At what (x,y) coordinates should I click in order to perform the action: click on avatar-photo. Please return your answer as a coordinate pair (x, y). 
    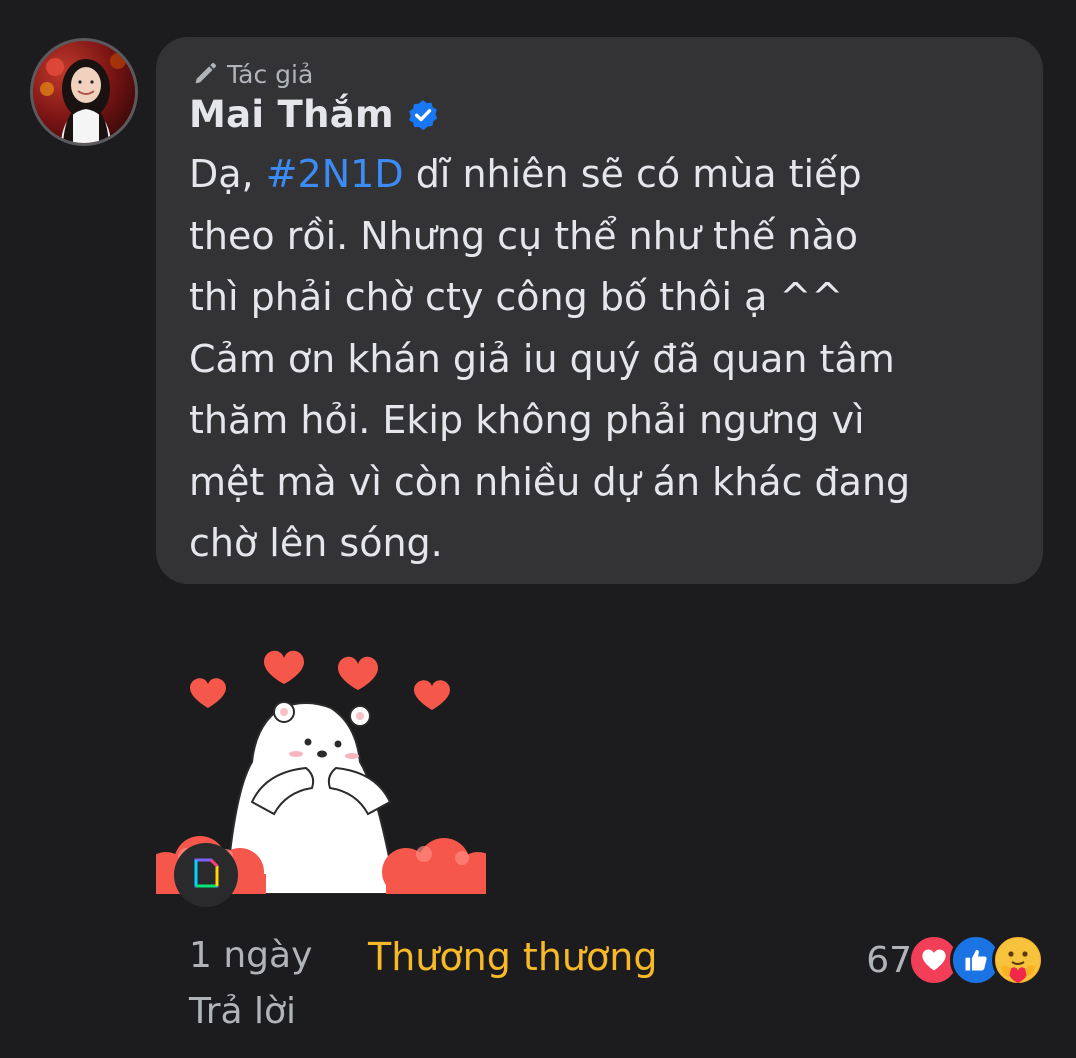
    Looking at the image, I should click on (84, 92).